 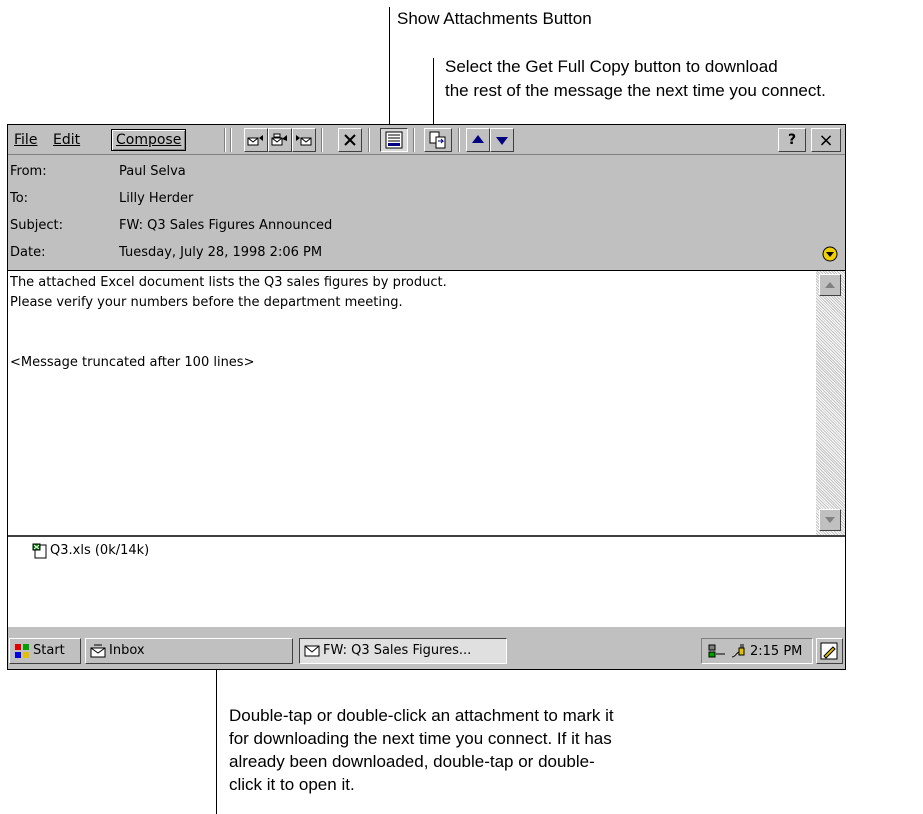 What do you see at coordinates (776, 651) in the screenshot?
I see `clock: 2:15 PM` at bounding box center [776, 651].